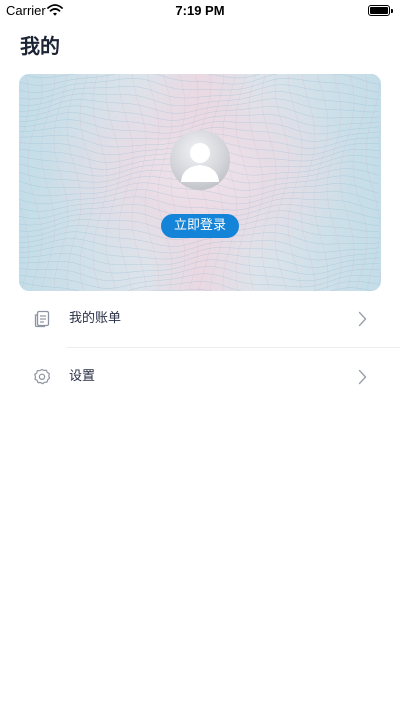  I want to click on login-button: 立即登录, so click(200, 226).